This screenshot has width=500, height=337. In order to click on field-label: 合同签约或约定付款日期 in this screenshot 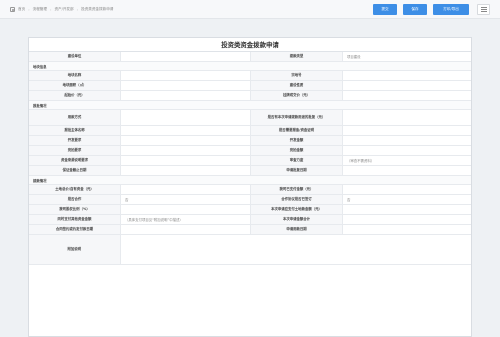, I will do `click(75, 229)`.